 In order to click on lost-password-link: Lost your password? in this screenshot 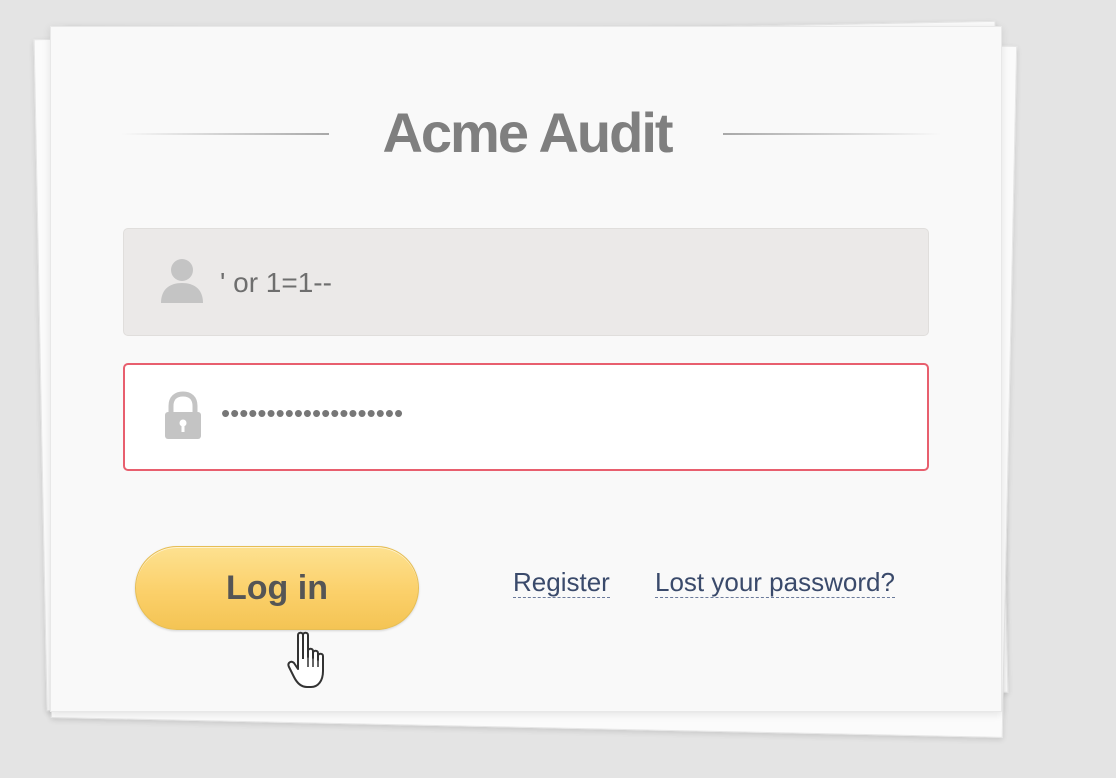, I will do `click(775, 582)`.